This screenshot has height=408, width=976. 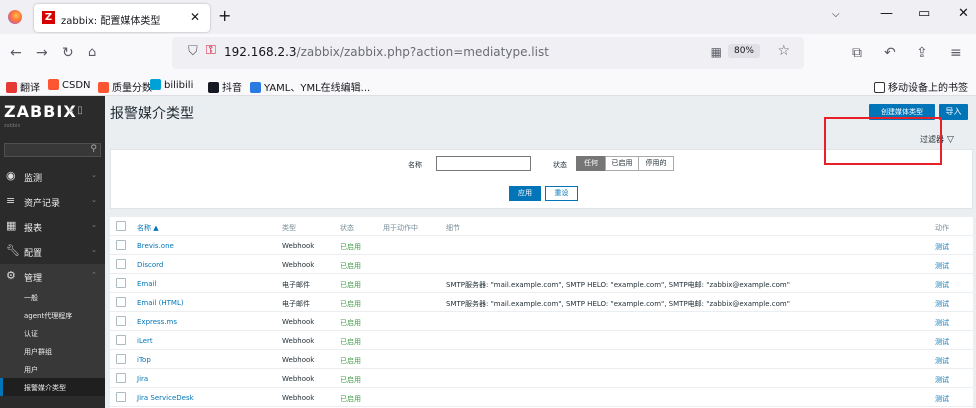 What do you see at coordinates (111, 21) in the screenshot?
I see `tab-title: zabbix: 配置媒体类型` at bounding box center [111, 21].